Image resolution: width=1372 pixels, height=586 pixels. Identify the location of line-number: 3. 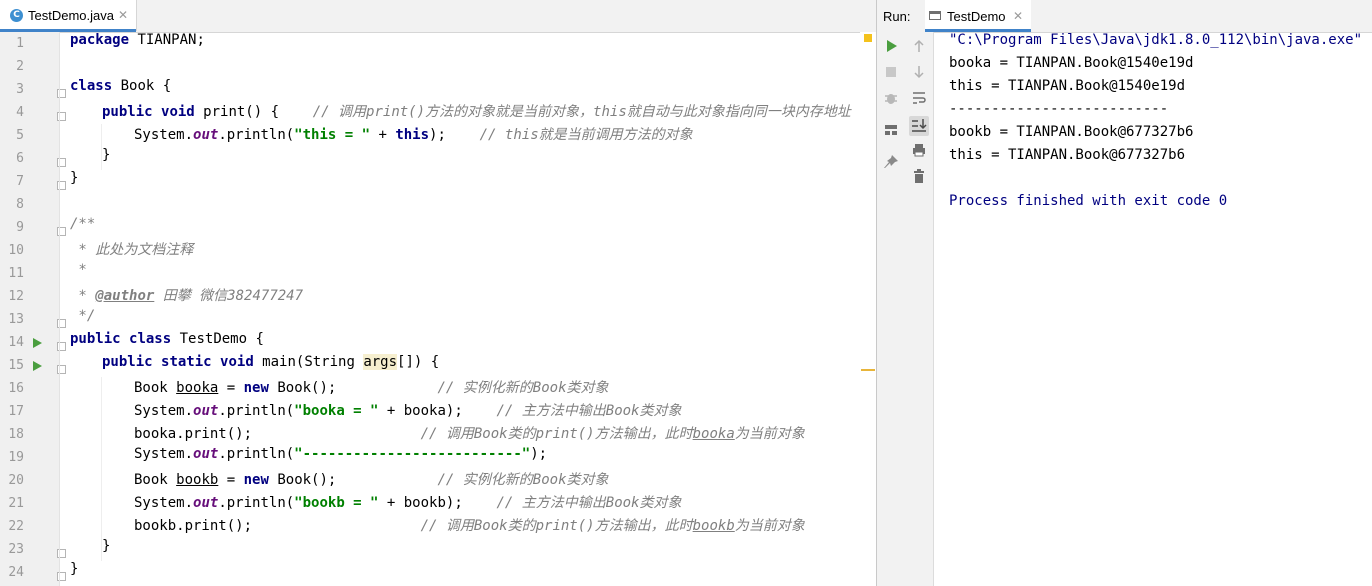
(20, 89).